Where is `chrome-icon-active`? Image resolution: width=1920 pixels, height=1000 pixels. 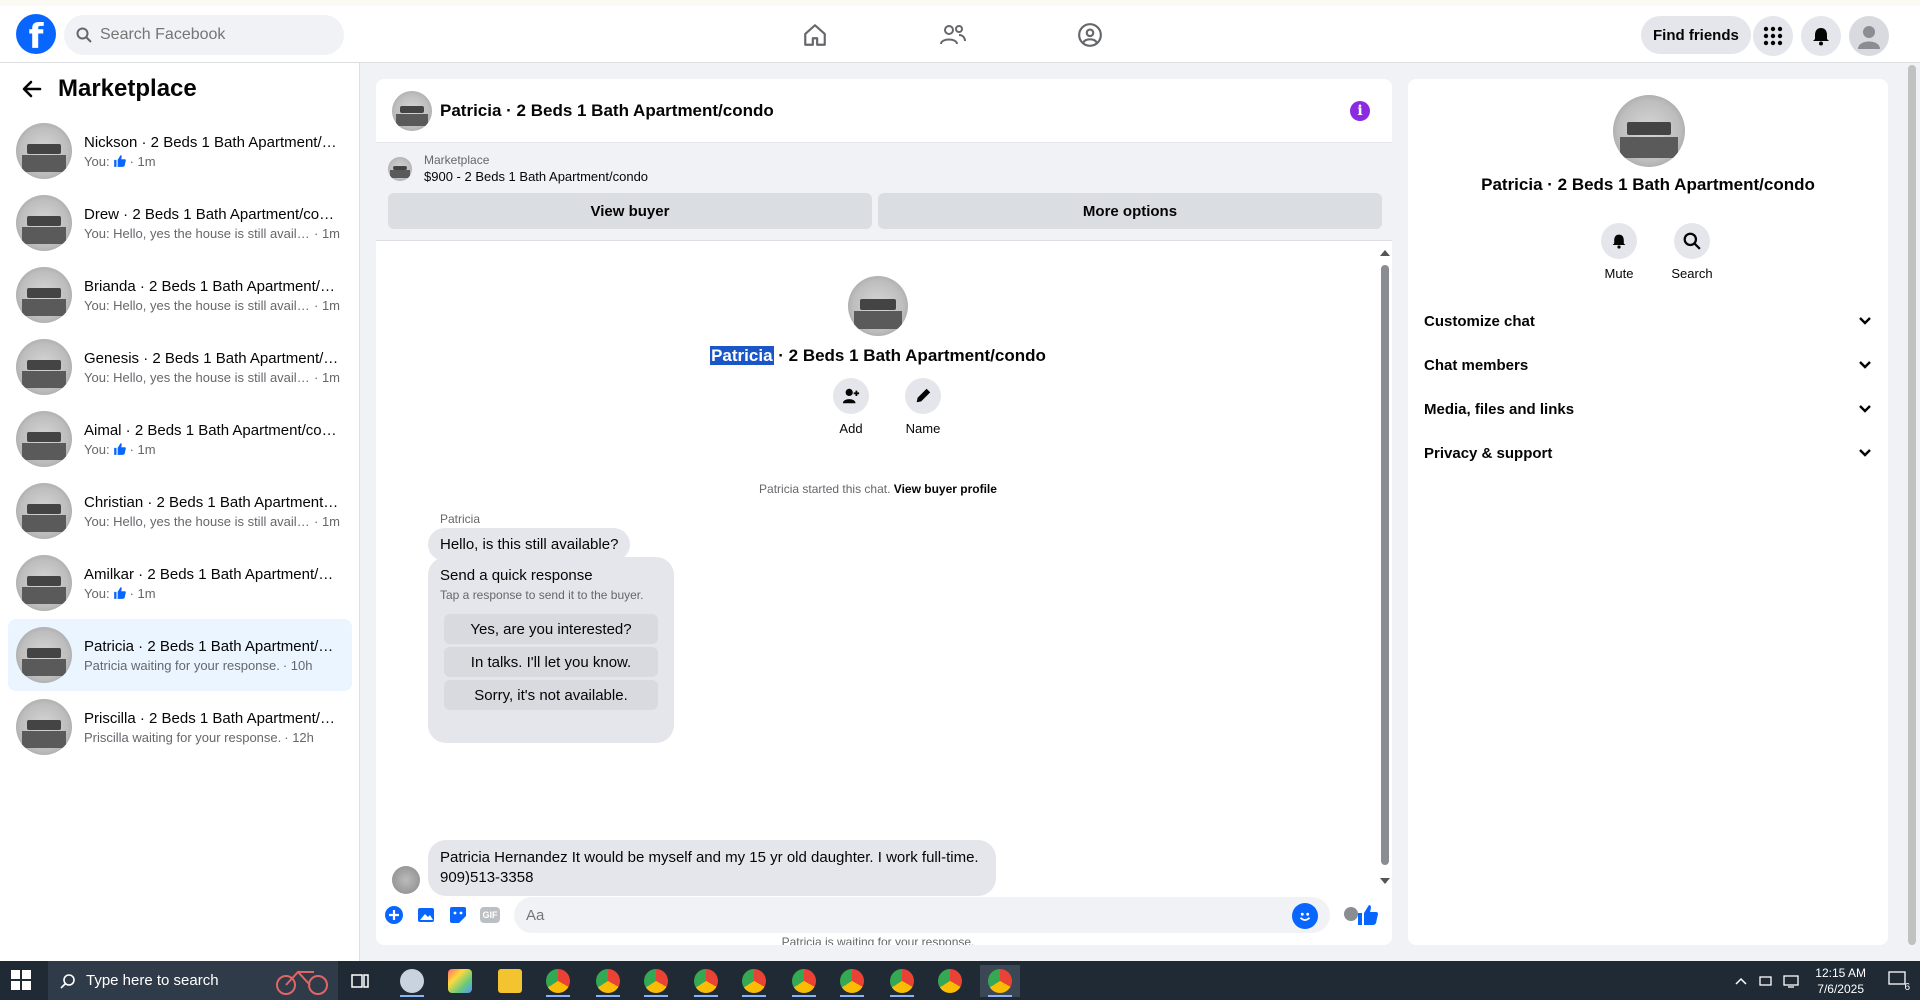 chrome-icon-active is located at coordinates (1000, 981).